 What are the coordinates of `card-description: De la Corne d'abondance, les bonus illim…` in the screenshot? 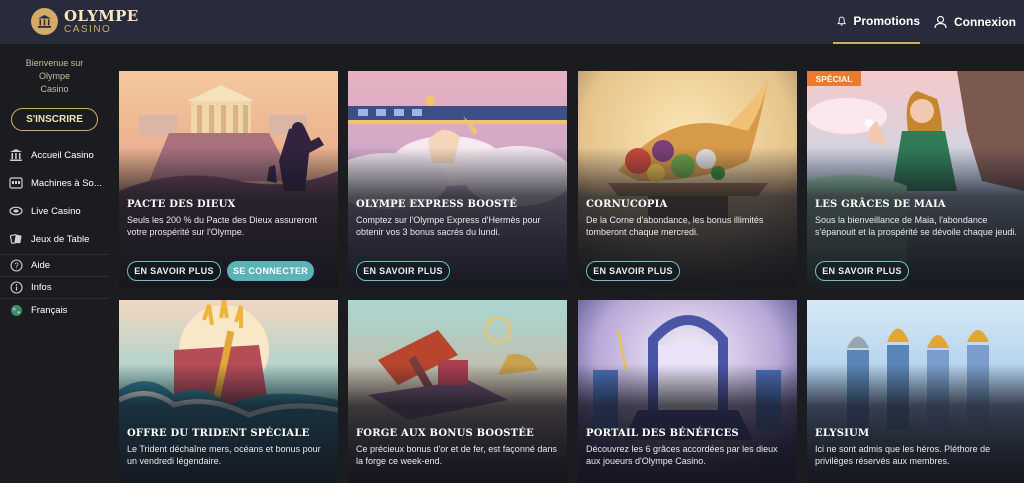 It's located at (675, 226).